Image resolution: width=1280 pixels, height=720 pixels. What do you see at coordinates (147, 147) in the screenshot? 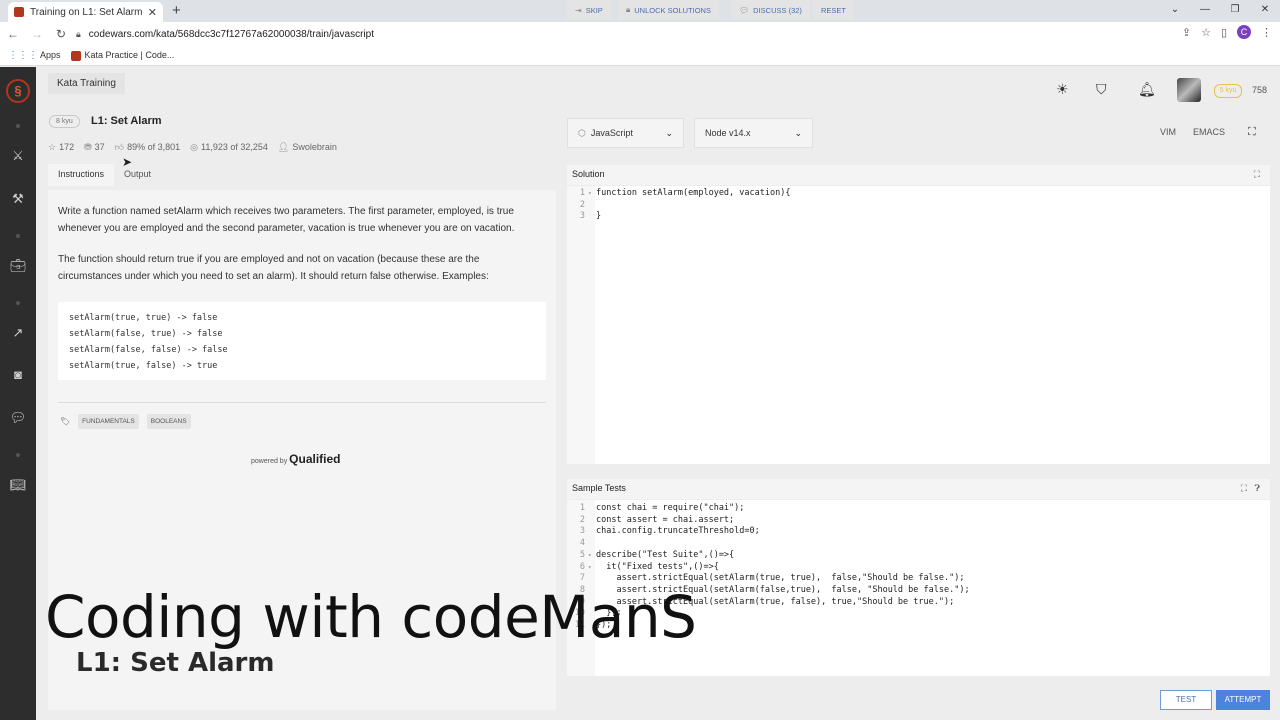
I see `satisfaction-stat: 👍︎ 89% of 3,801` at bounding box center [147, 147].